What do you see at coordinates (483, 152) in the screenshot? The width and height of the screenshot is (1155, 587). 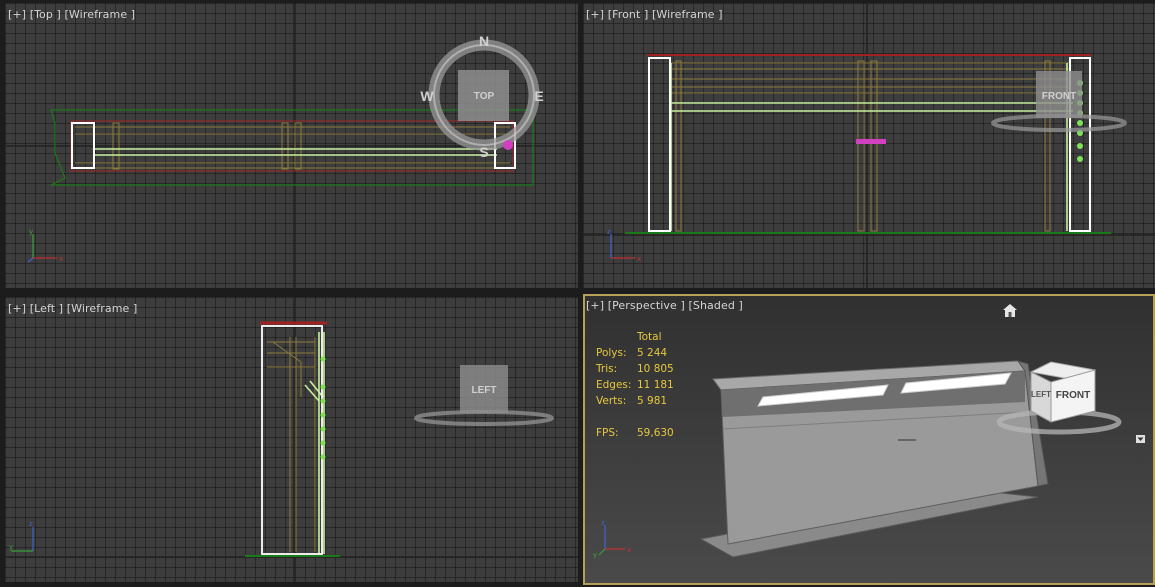 I see `compass-south-label: S` at bounding box center [483, 152].